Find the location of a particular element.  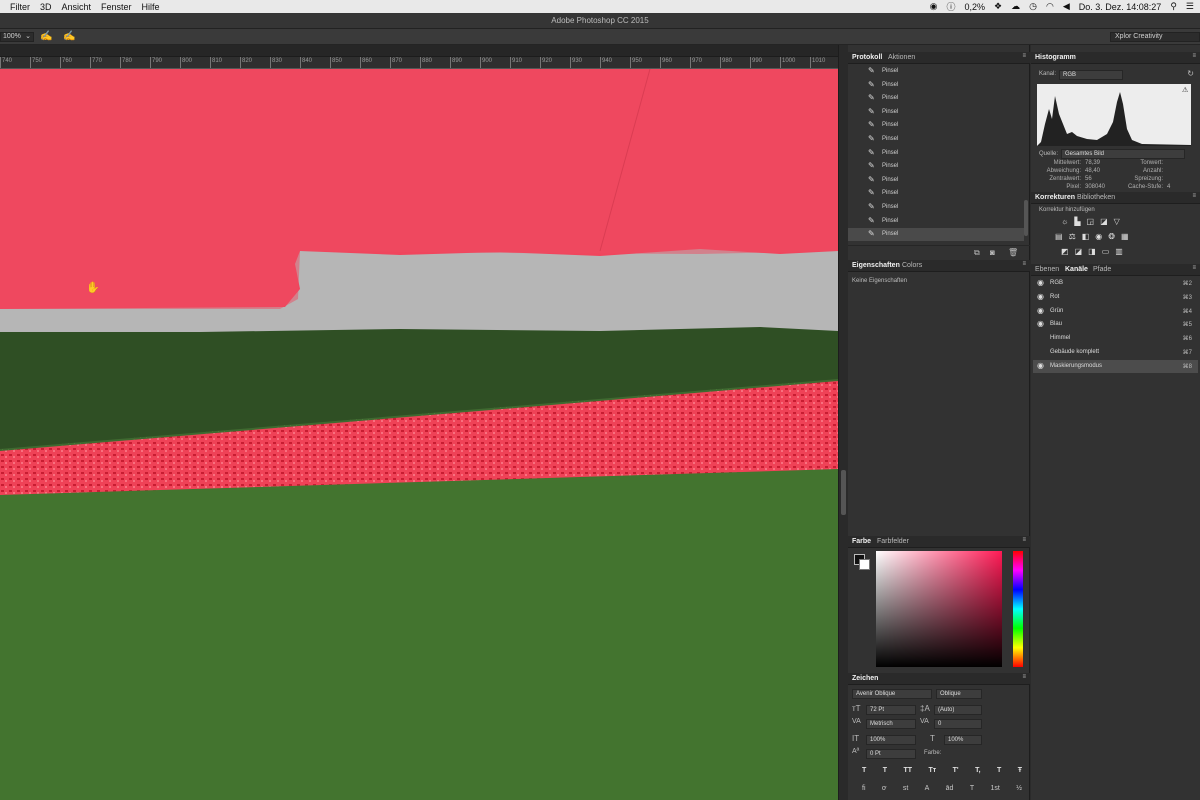

text-style-button: T, is located at coordinates (977, 772).